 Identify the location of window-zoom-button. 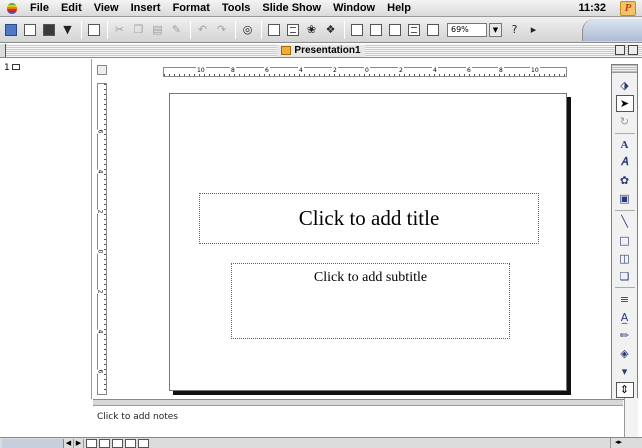
(620, 50).